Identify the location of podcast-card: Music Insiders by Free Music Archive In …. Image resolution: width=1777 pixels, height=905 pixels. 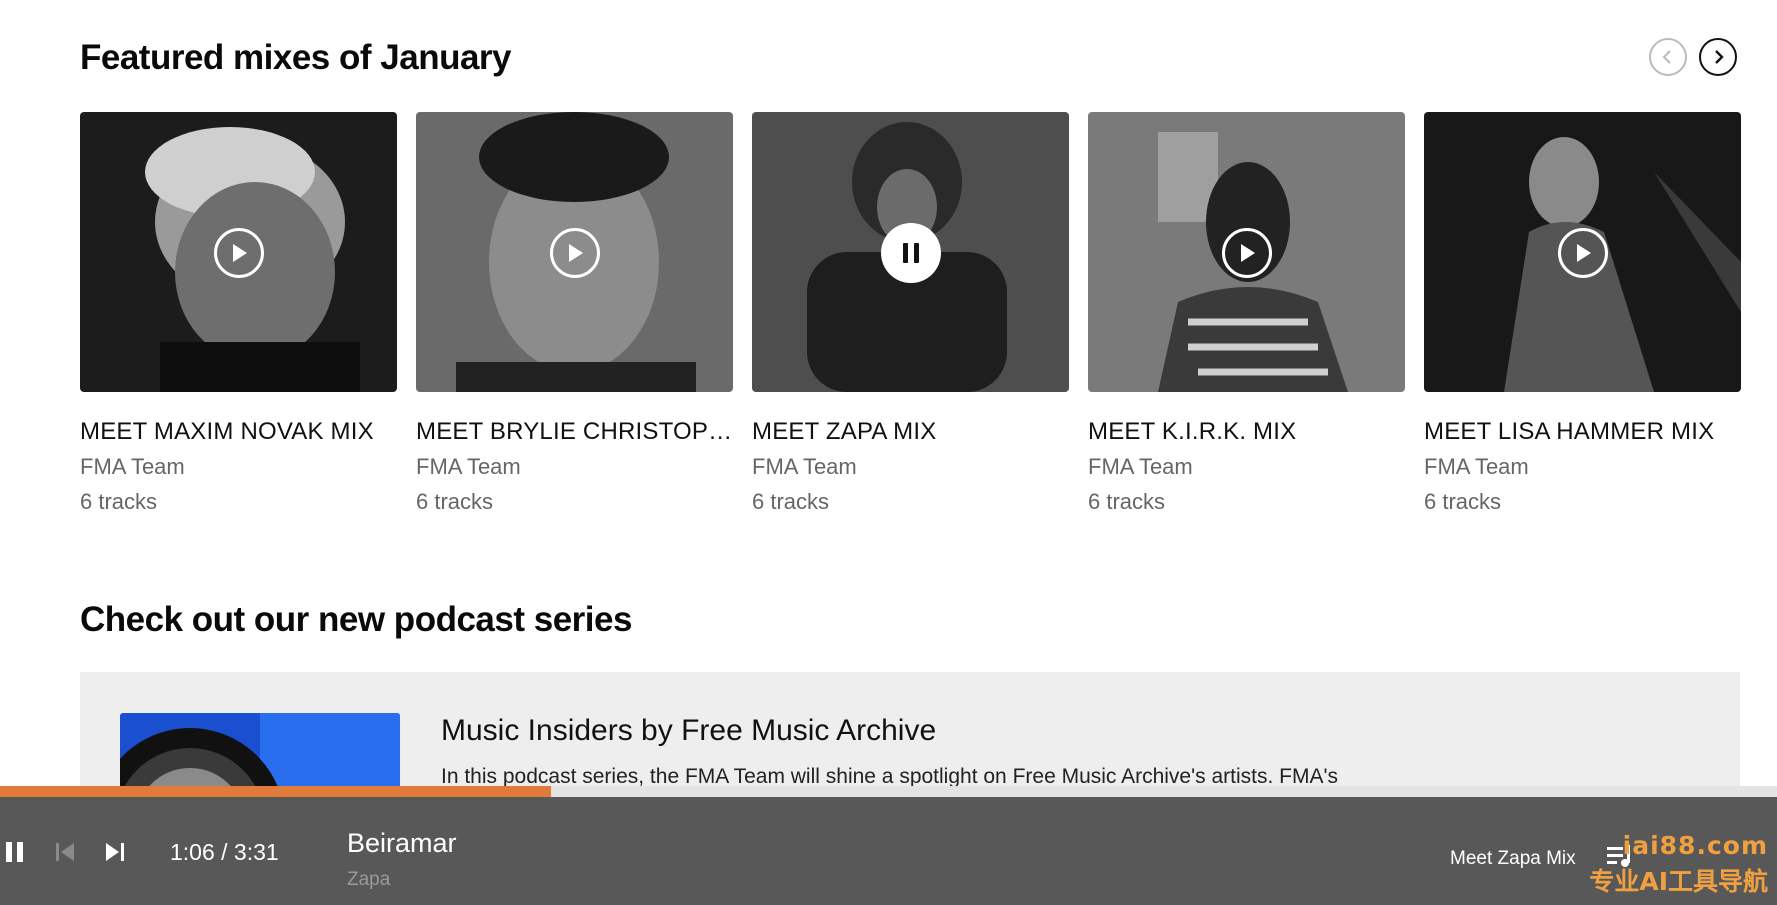
(910, 732).